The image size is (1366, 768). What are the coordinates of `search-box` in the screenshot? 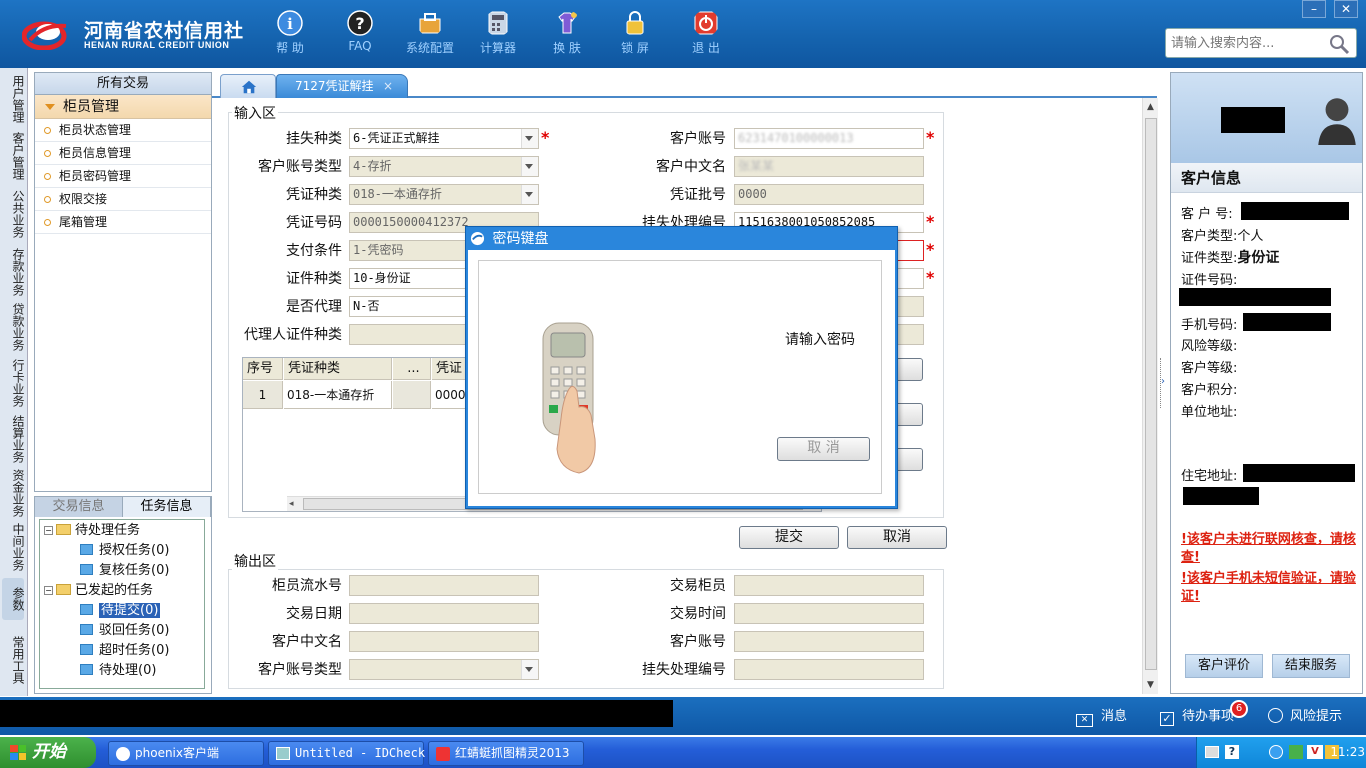 It's located at (1261, 43).